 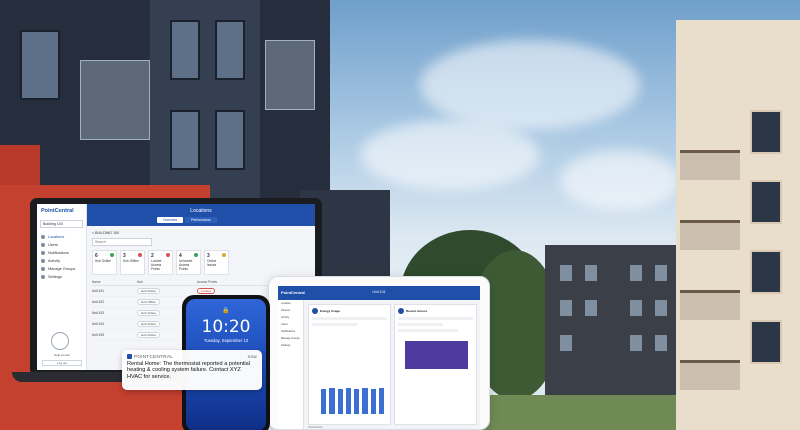 What do you see at coordinates (226, 327) in the screenshot?
I see `lock-time: 10:20` at bounding box center [226, 327].